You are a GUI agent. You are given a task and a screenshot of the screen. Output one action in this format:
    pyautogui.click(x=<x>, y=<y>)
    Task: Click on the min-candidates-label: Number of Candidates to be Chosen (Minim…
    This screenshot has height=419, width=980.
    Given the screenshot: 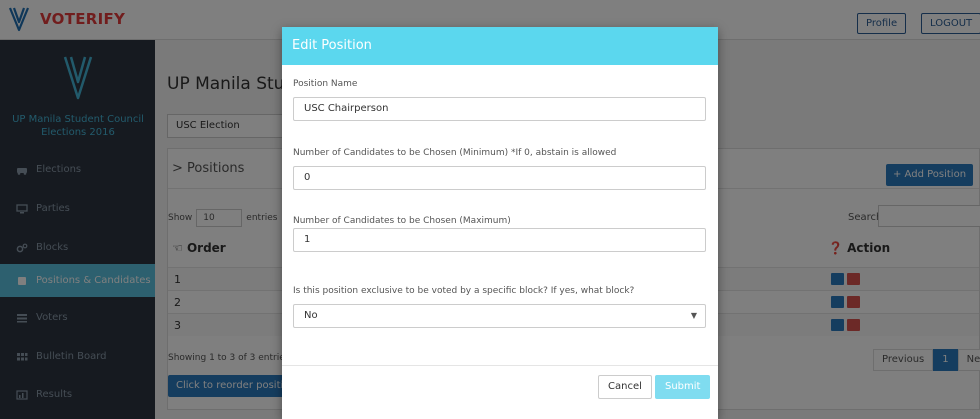 What is the action you would take?
    pyautogui.click(x=455, y=153)
    